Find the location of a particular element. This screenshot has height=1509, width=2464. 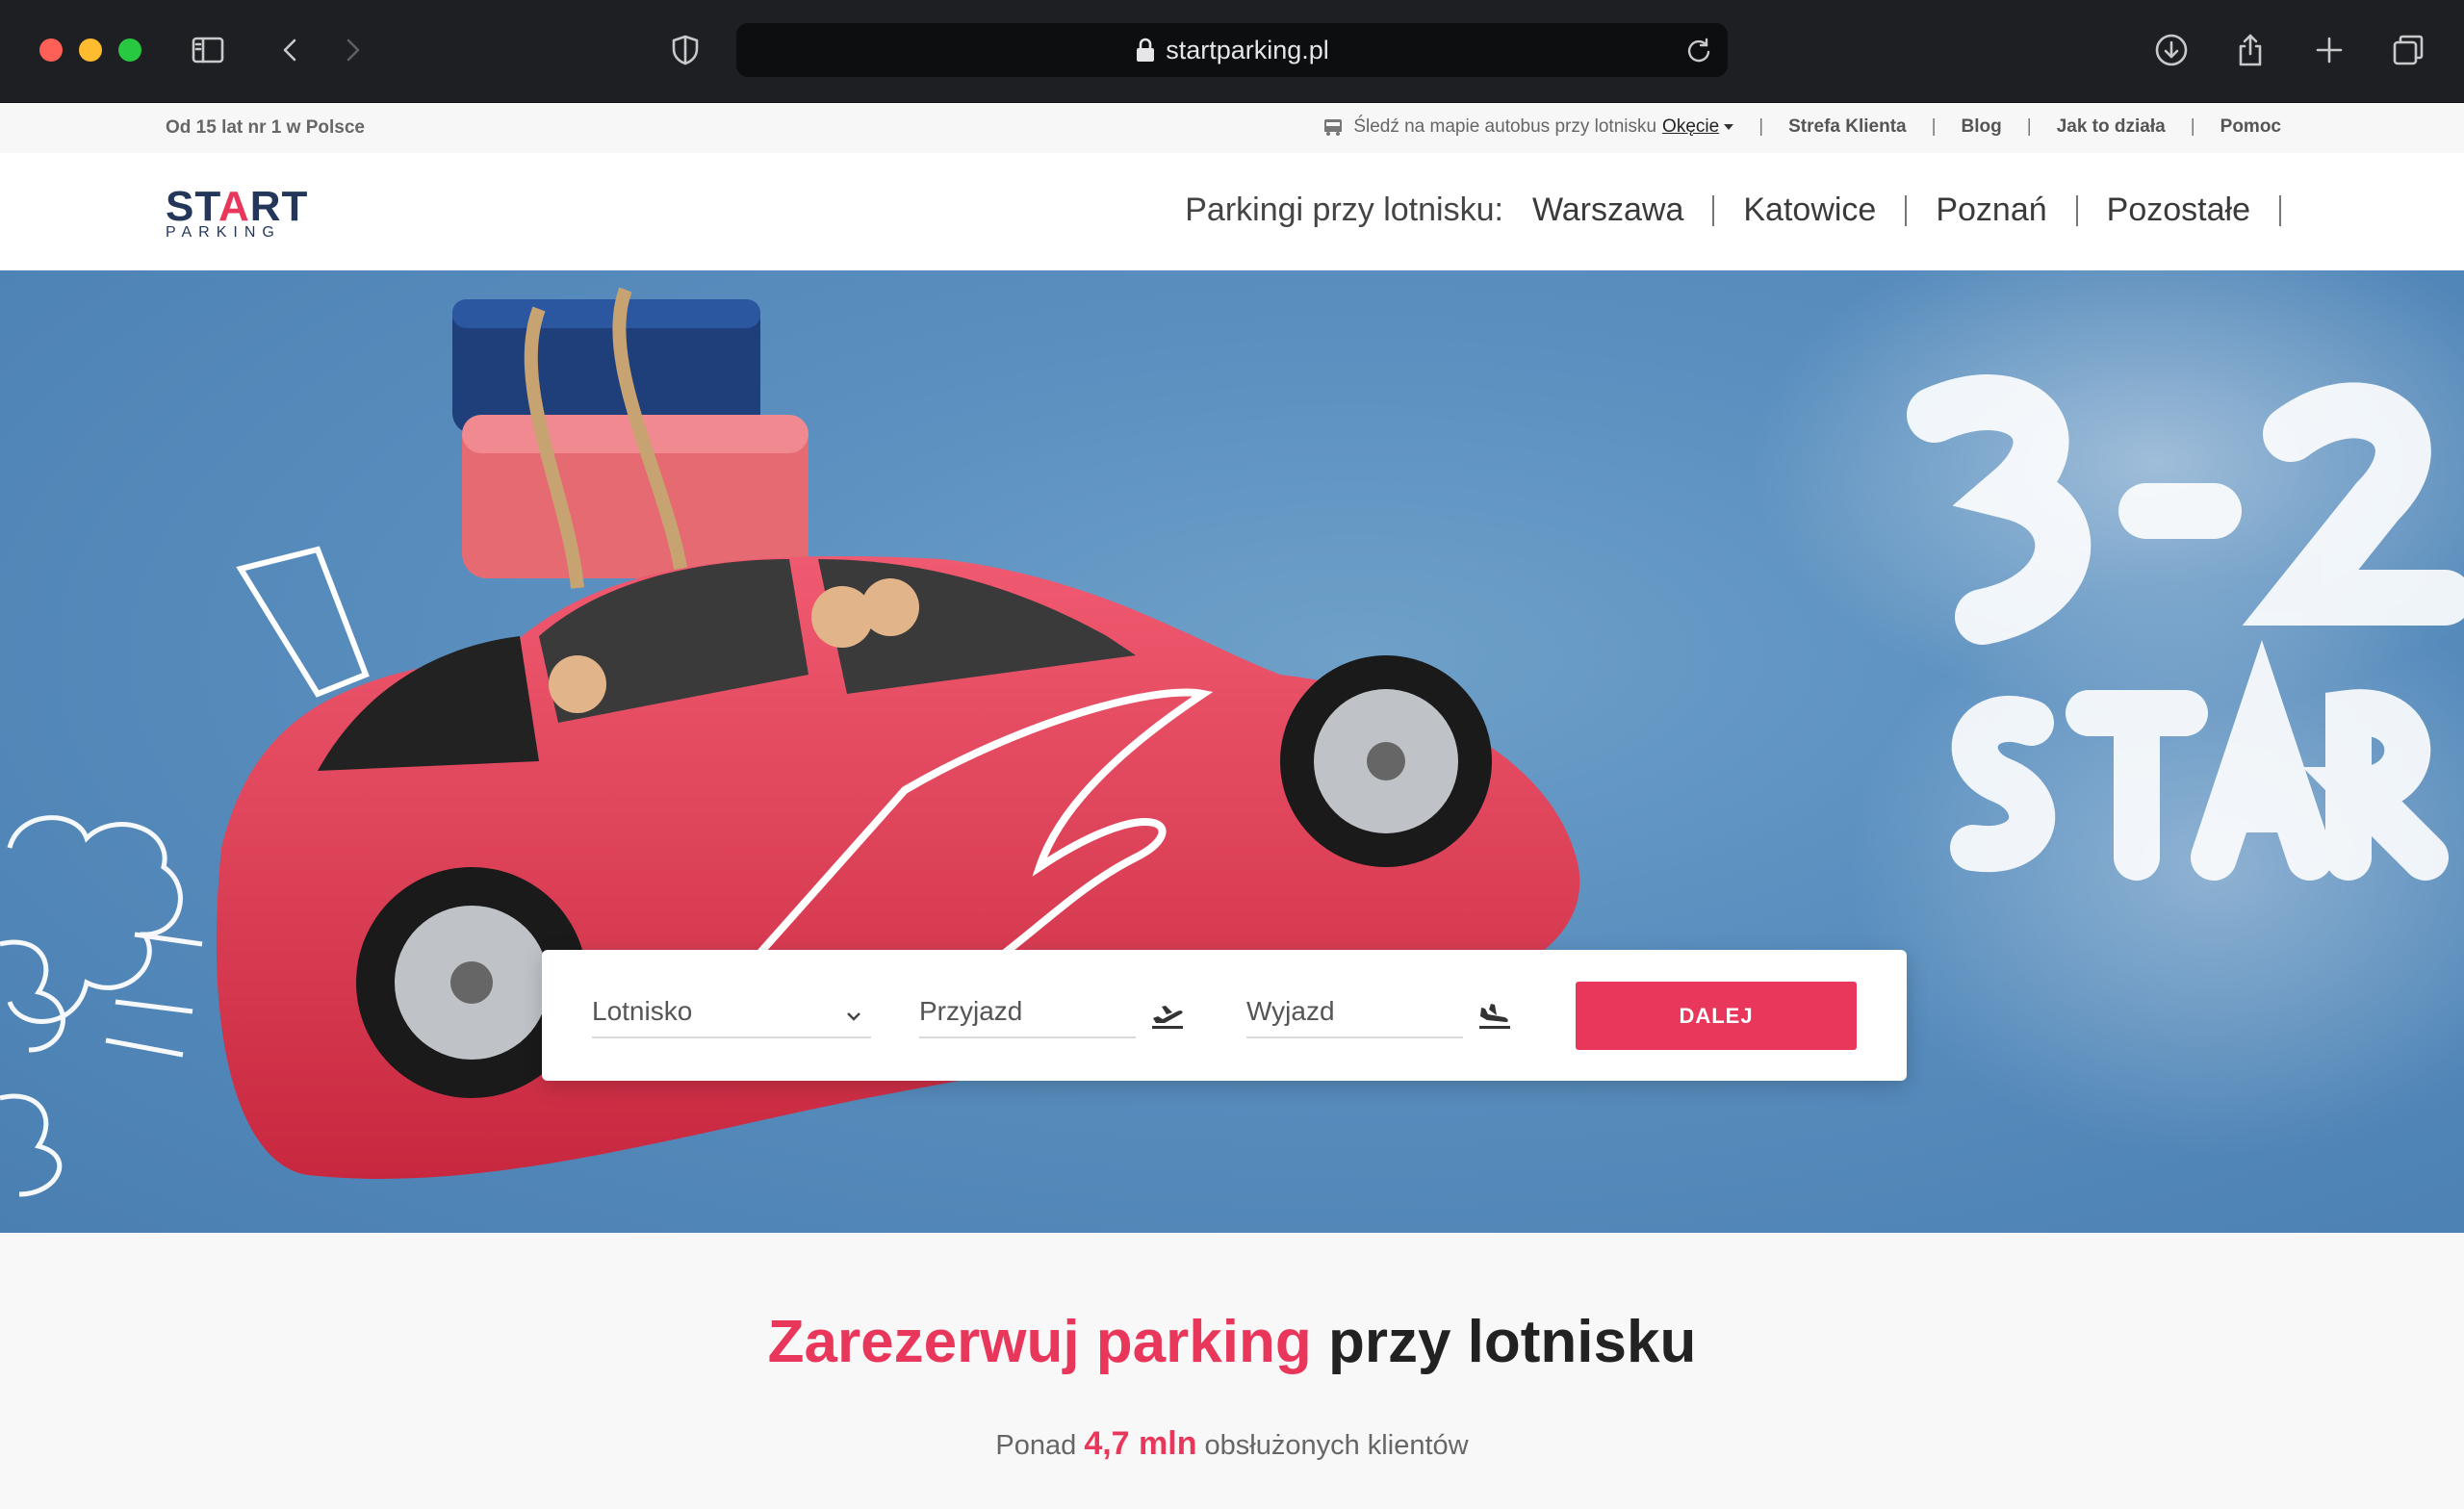

bus-airport-dropdown: Okęcie is located at coordinates (1690, 127).